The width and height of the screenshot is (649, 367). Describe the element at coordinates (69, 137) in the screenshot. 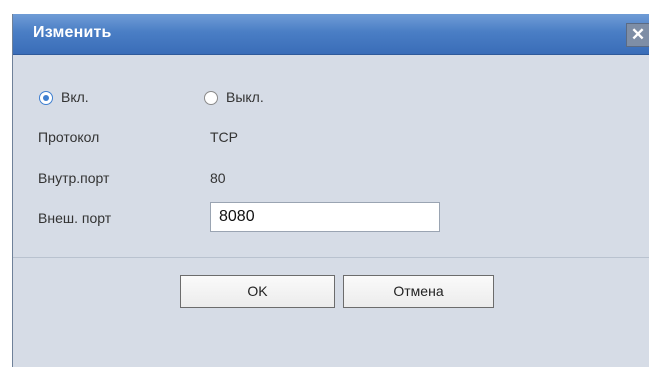

I see `protocol-label: Протокол` at that location.